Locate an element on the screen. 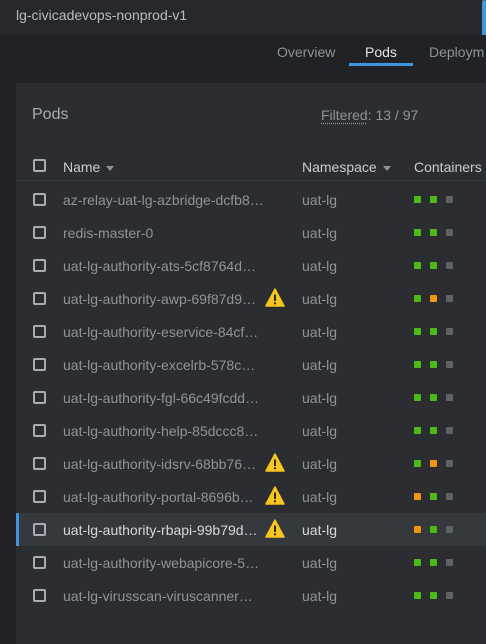 Image resolution: width=486 pixels, height=644 pixels. table-row: redis-master-0 uat-lg is located at coordinates (251, 232).